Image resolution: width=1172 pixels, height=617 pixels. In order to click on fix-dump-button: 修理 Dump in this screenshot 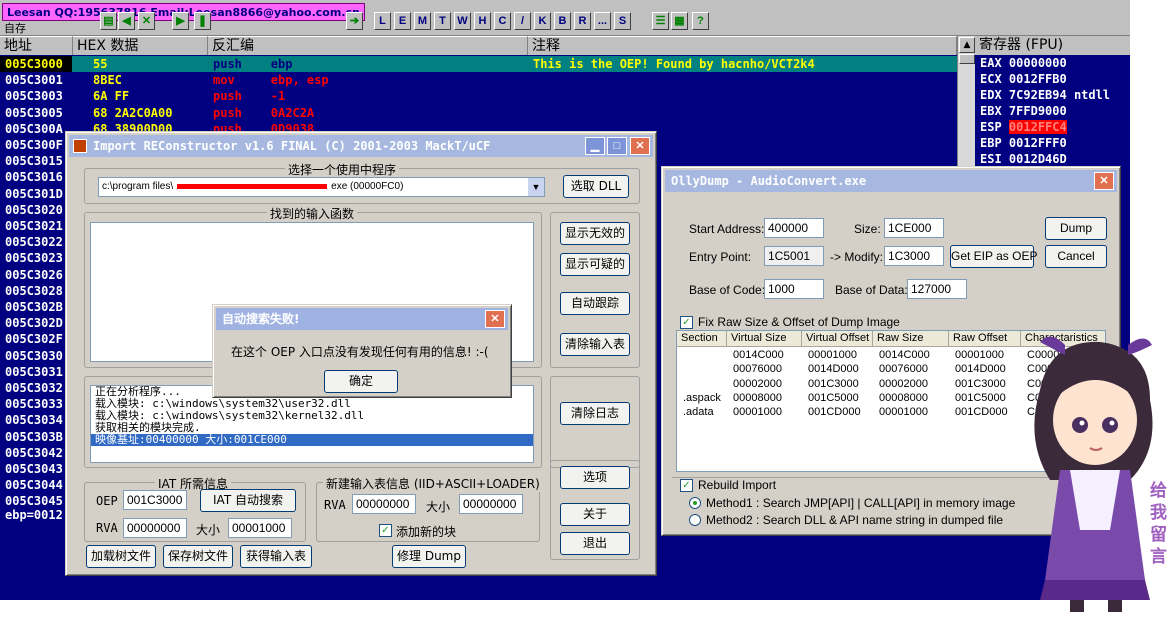, I will do `click(429, 556)`.